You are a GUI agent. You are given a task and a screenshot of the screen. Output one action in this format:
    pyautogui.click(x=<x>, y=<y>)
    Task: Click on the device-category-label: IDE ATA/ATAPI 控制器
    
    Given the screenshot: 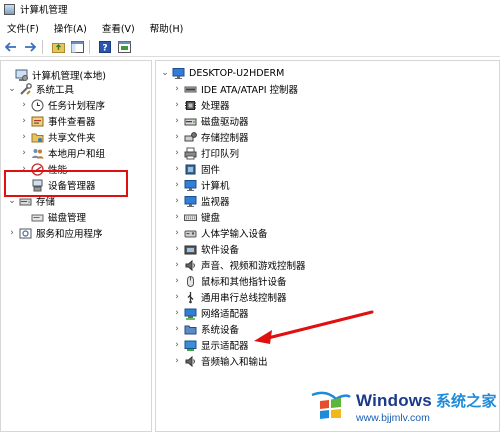 What is the action you would take?
    pyautogui.click(x=250, y=90)
    